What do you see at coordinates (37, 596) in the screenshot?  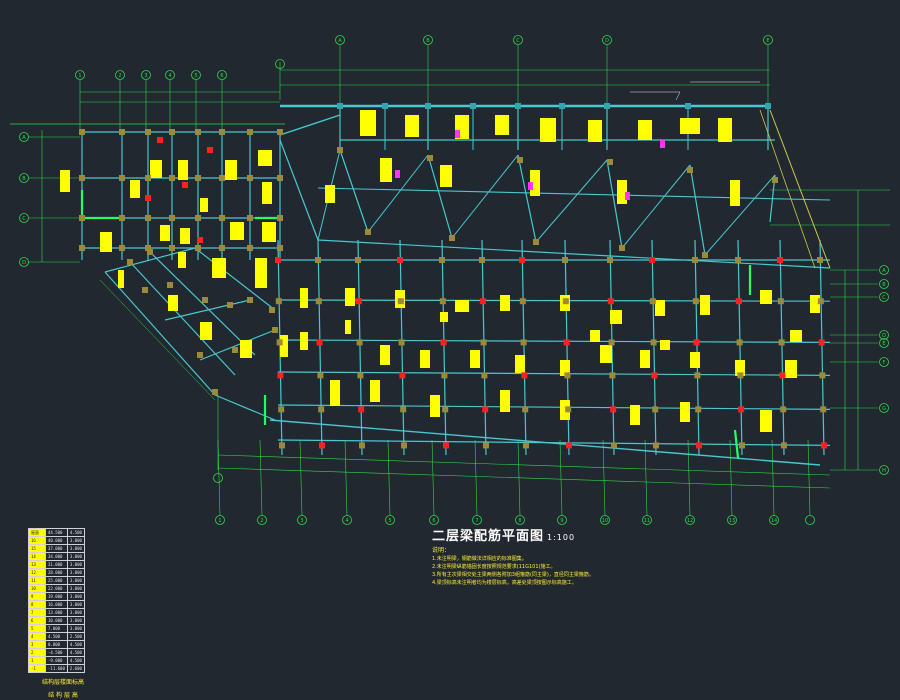 I see `table-cell: 9` at bounding box center [37, 596].